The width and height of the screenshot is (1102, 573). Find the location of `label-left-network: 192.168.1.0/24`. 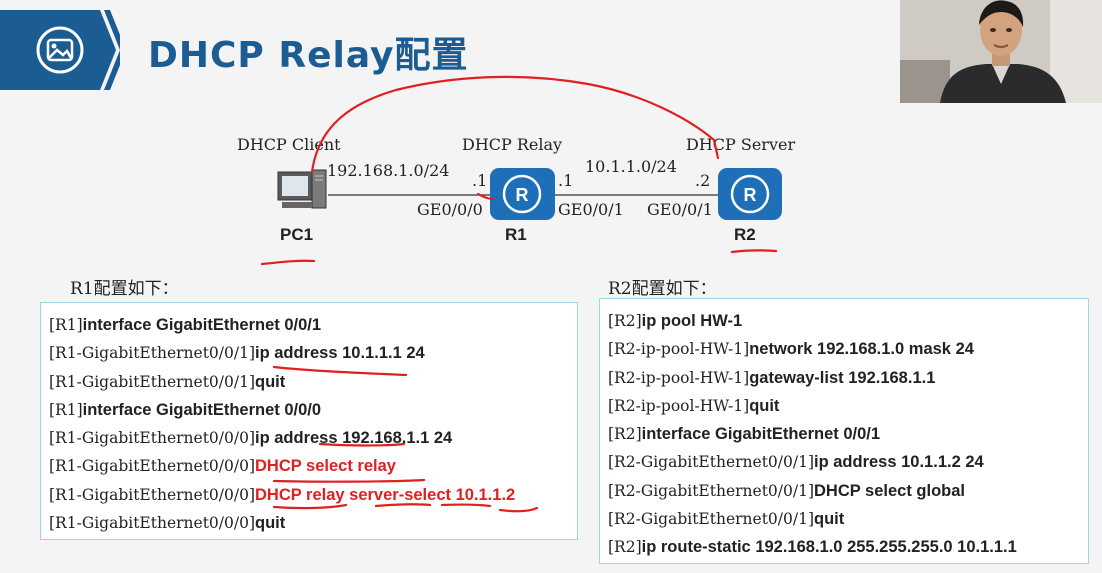

label-left-network: 192.168.1.0/24 is located at coordinates (388, 170).